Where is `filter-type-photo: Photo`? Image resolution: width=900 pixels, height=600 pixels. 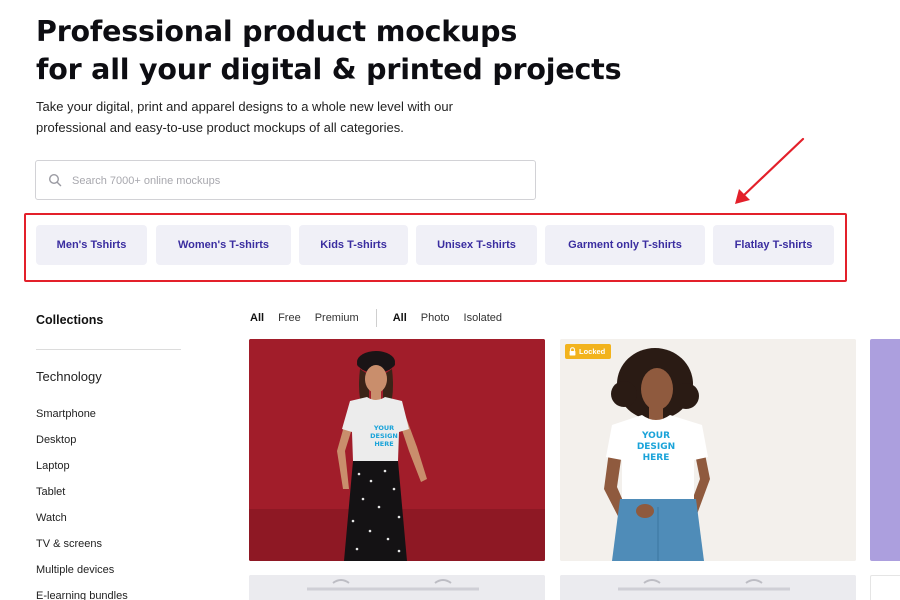 filter-type-photo: Photo is located at coordinates (435, 318).